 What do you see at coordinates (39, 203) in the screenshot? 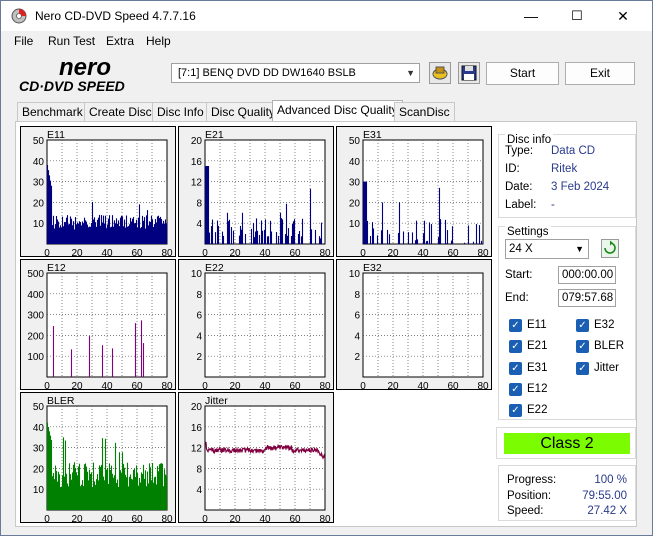
I see `y-tick-label: 20` at bounding box center [39, 203].